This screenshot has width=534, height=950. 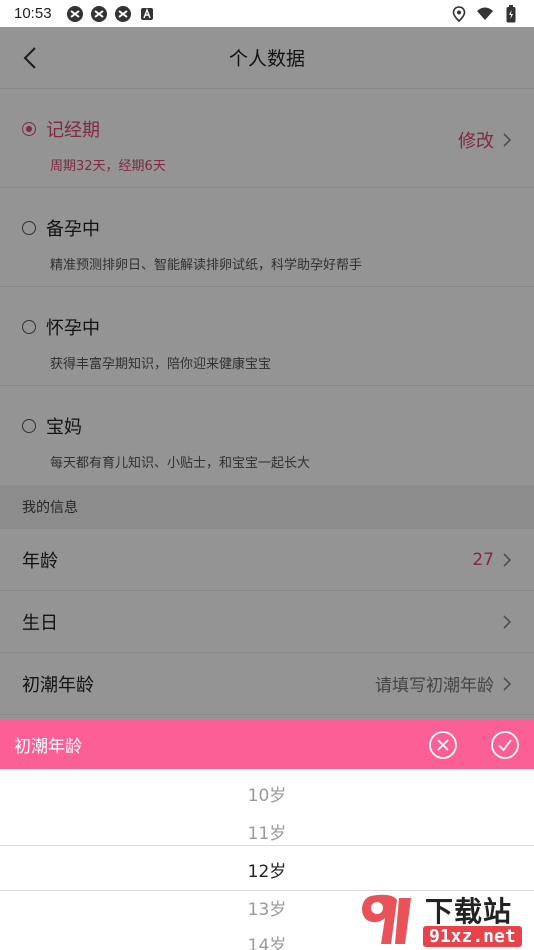 What do you see at coordinates (267, 744) in the screenshot?
I see `picker-toolbar: 初潮年龄` at bounding box center [267, 744].